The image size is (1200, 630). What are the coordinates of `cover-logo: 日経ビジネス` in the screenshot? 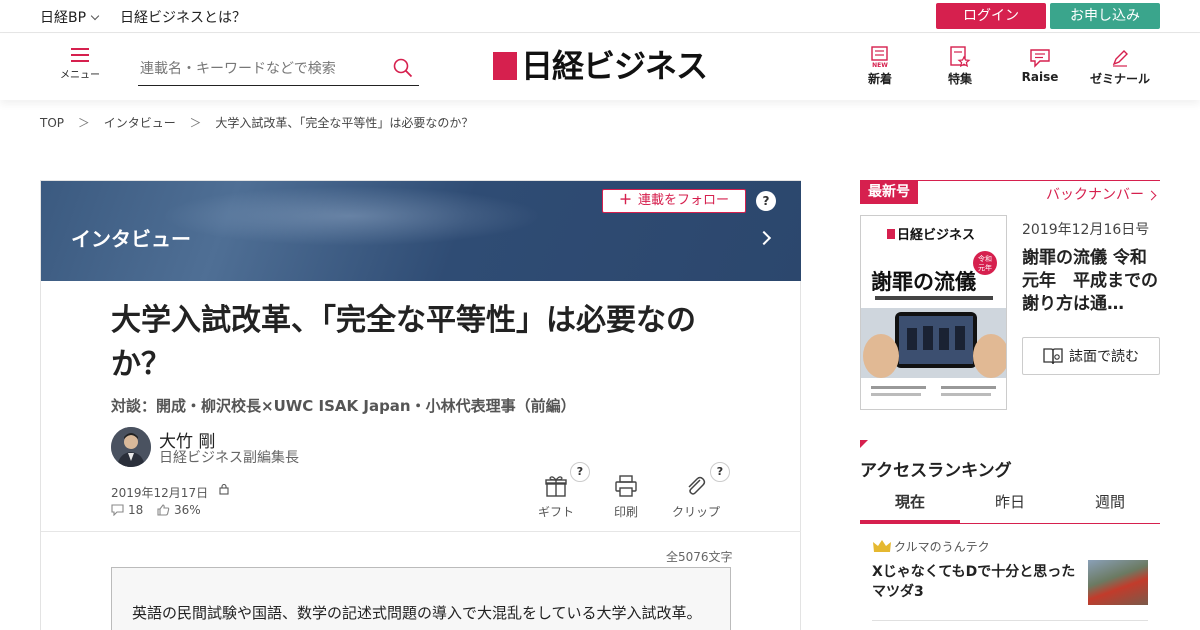 It's located at (936, 235).